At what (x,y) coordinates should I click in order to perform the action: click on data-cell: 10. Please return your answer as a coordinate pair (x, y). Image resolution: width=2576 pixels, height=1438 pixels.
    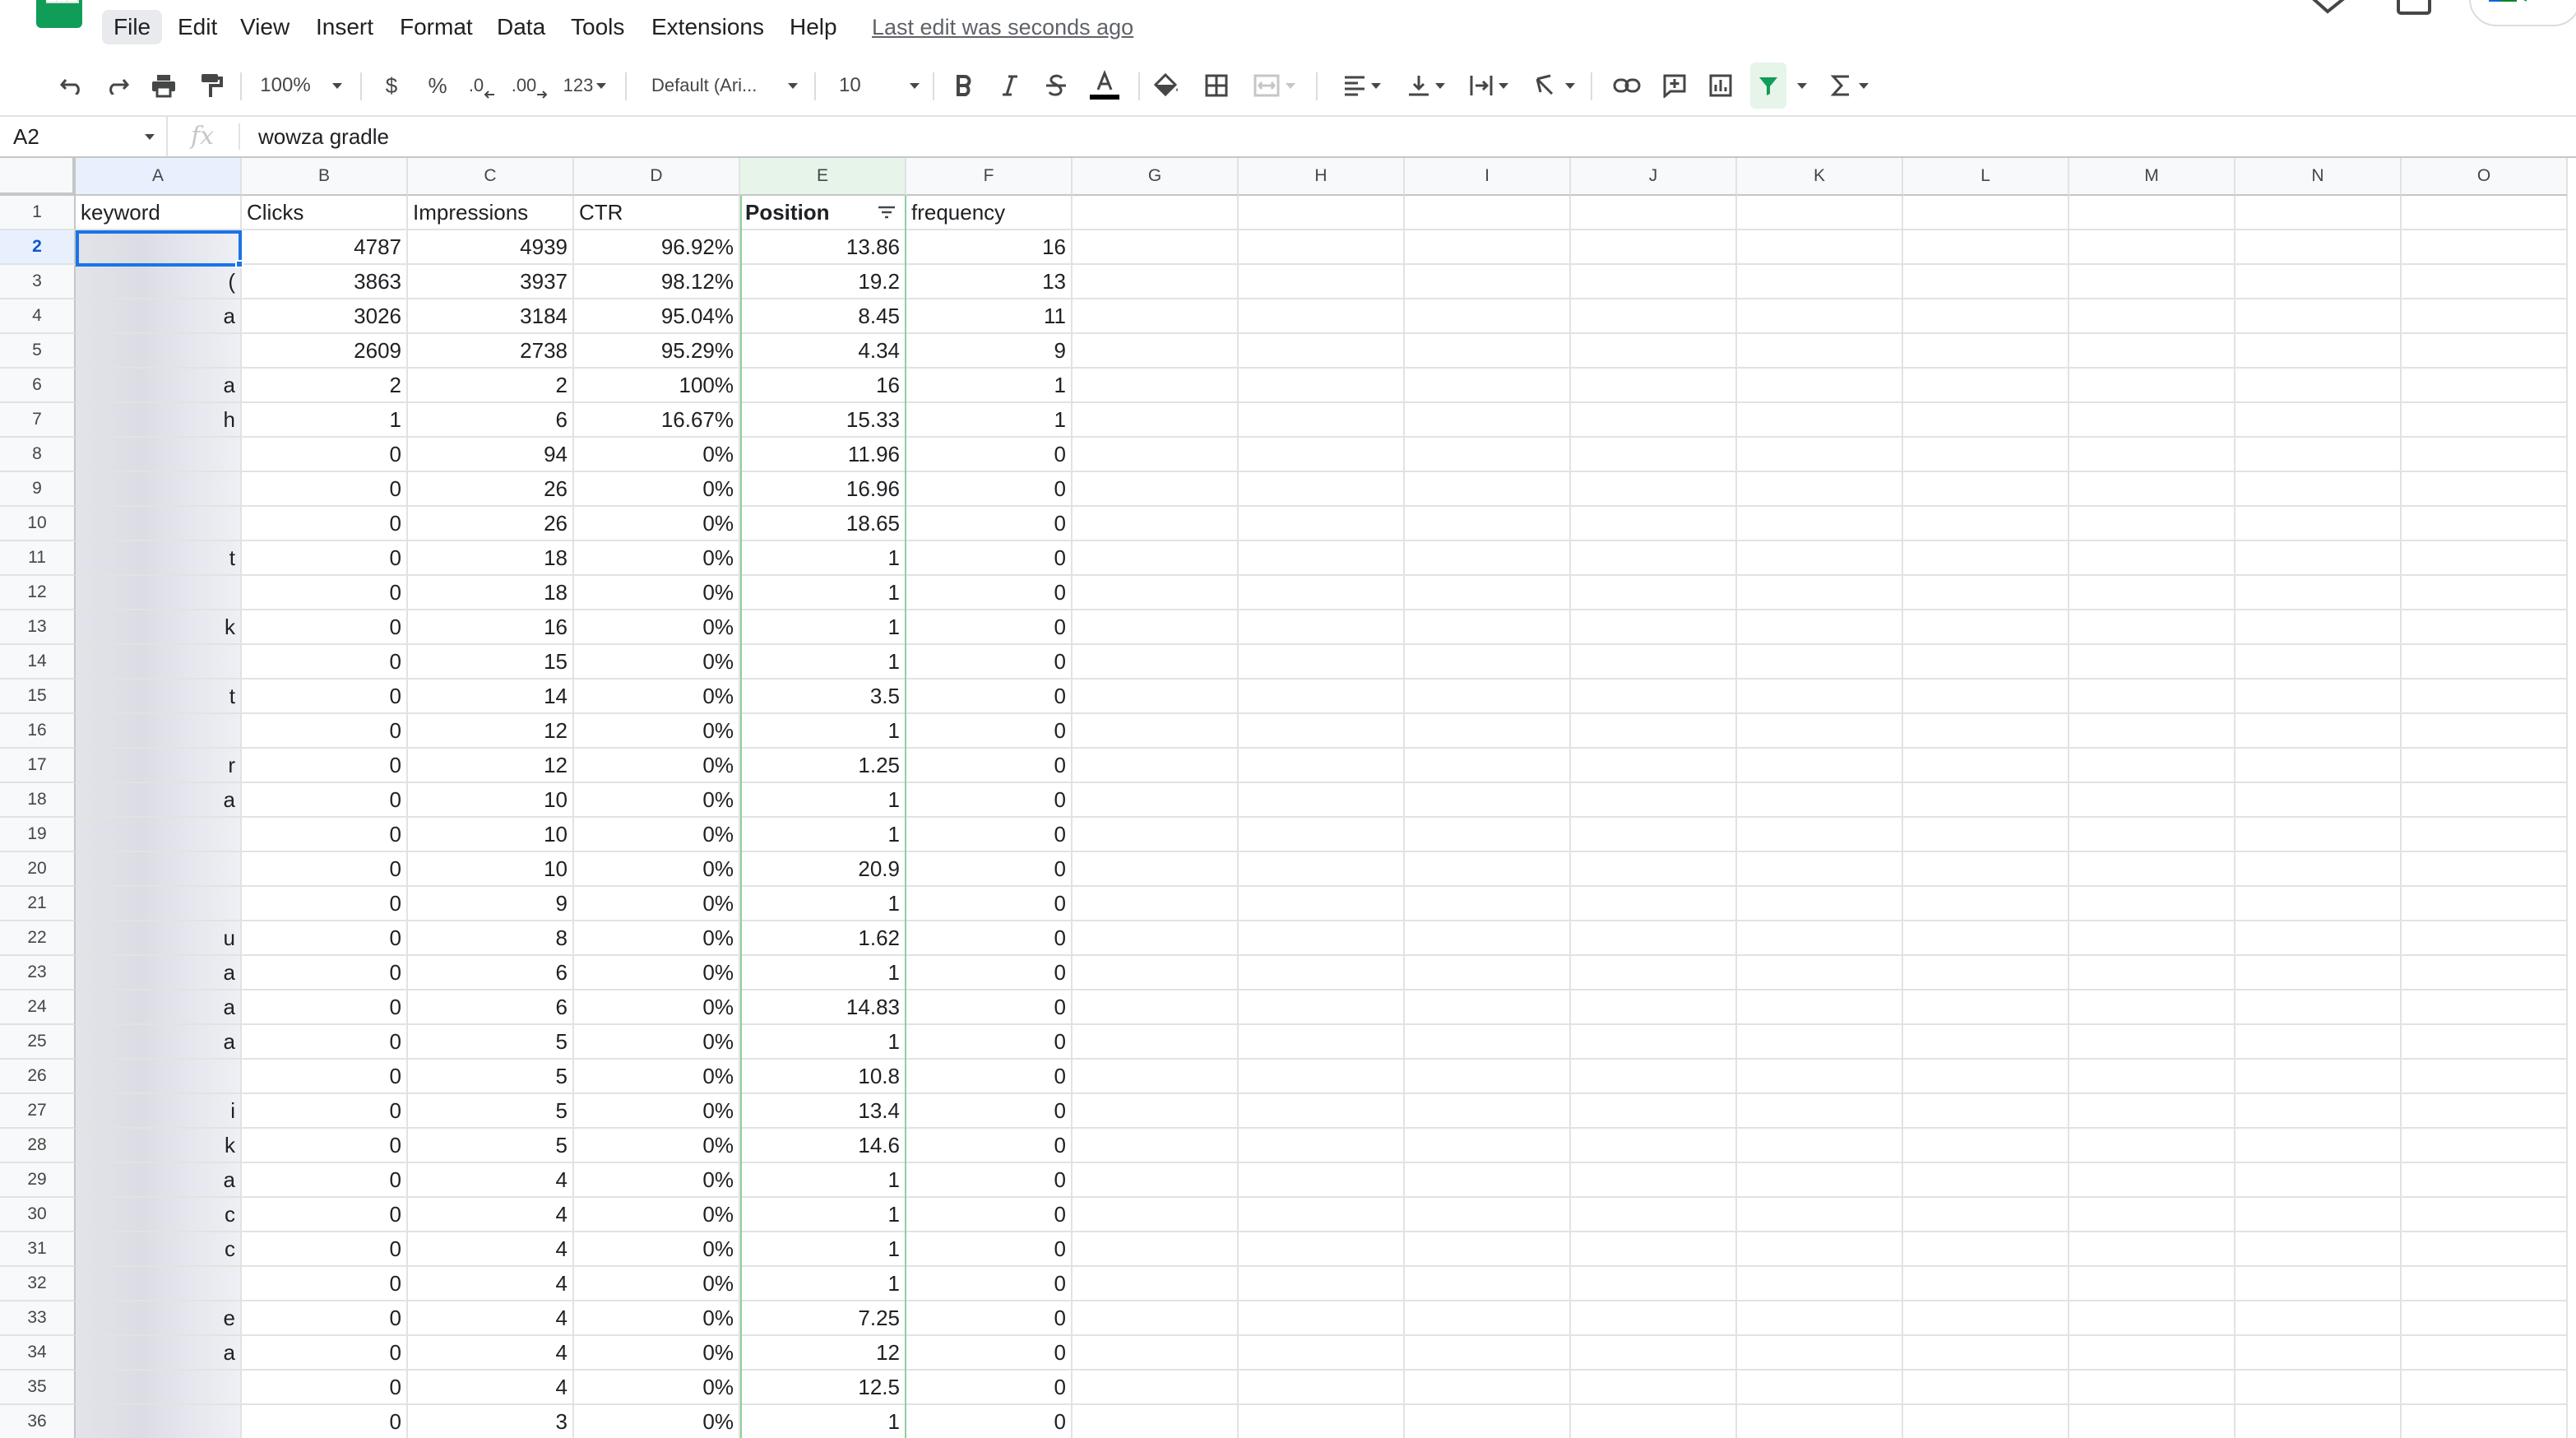
    Looking at the image, I should click on (491, 869).